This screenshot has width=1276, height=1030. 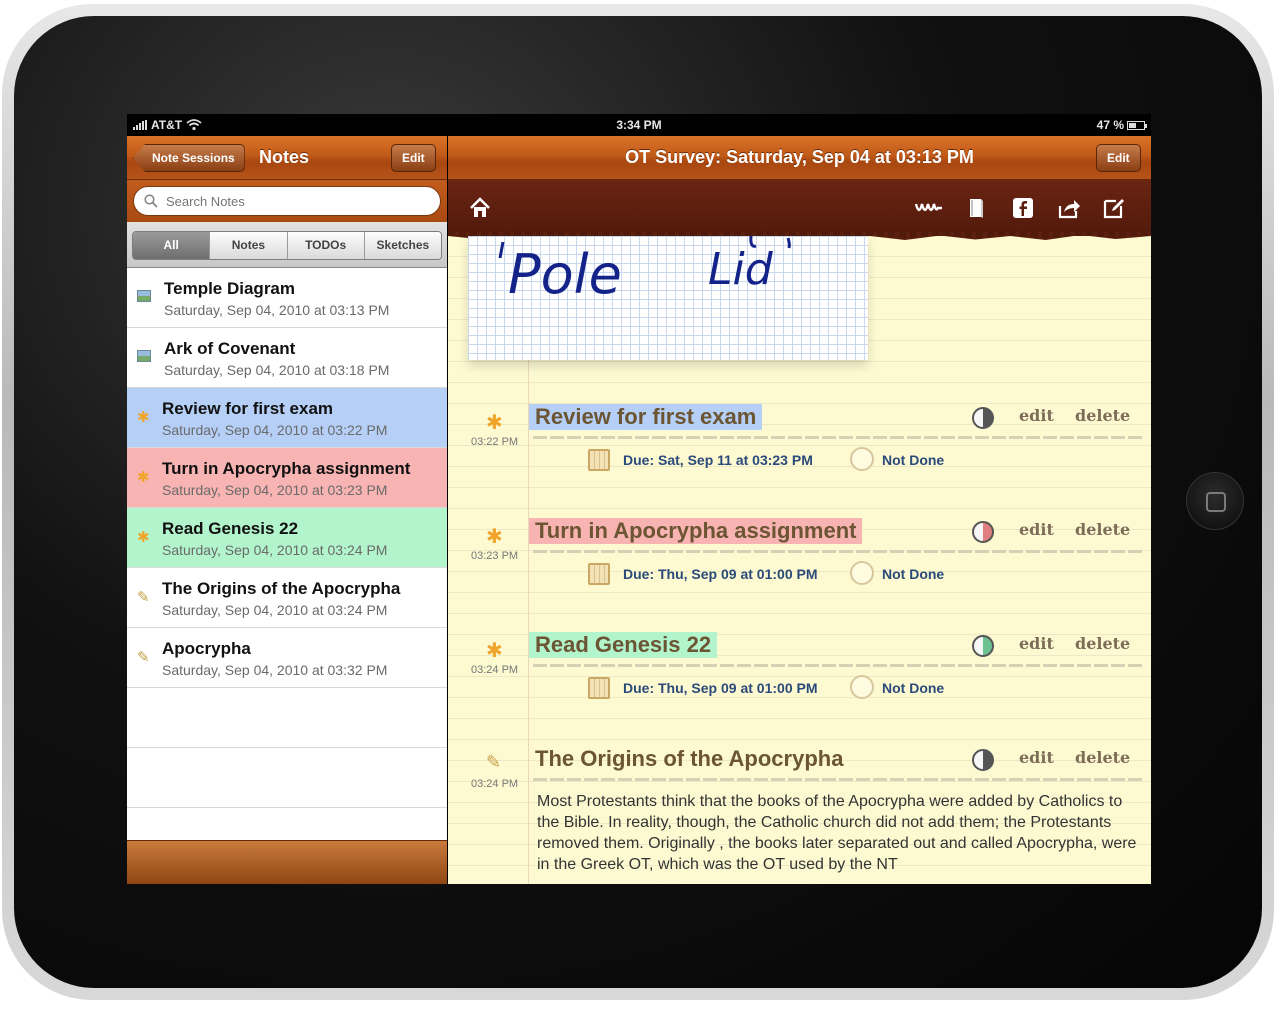 What do you see at coordinates (248, 408) in the screenshot?
I see `note-title: Review for first exam` at bounding box center [248, 408].